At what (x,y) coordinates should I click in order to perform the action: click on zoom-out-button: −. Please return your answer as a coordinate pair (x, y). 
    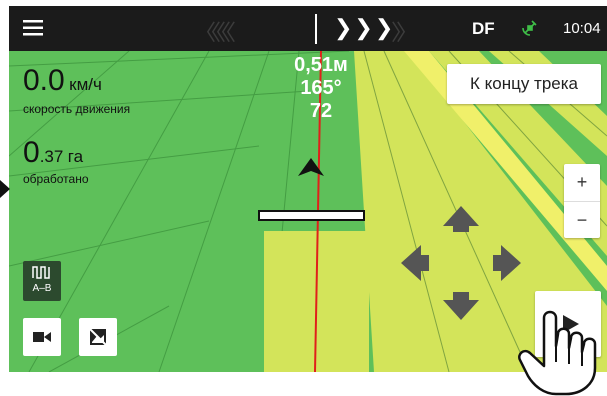
    Looking at the image, I should click on (582, 220).